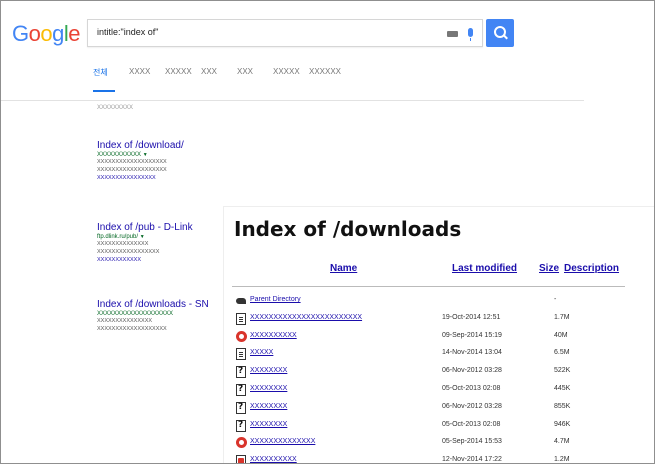 The image size is (655, 464). I want to click on tab-images: XXXX, so click(147, 72).